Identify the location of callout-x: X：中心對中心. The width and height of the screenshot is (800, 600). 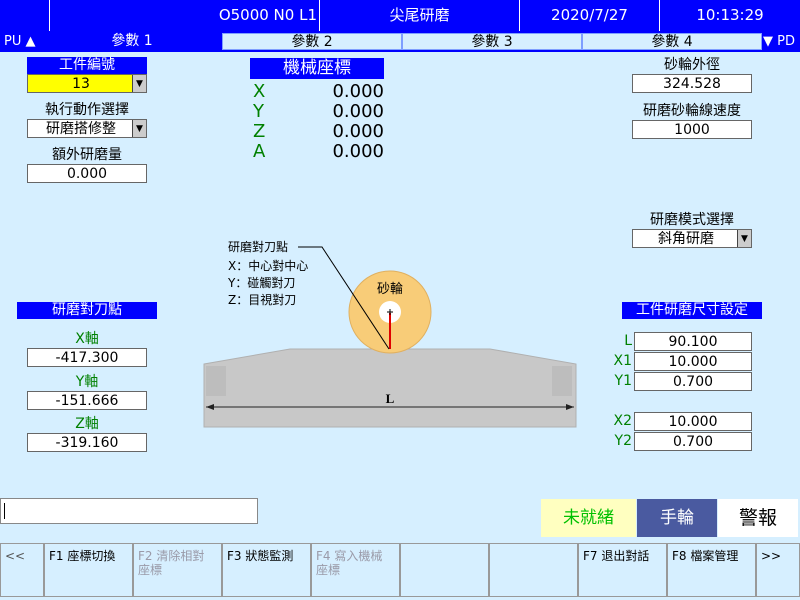
(268, 265).